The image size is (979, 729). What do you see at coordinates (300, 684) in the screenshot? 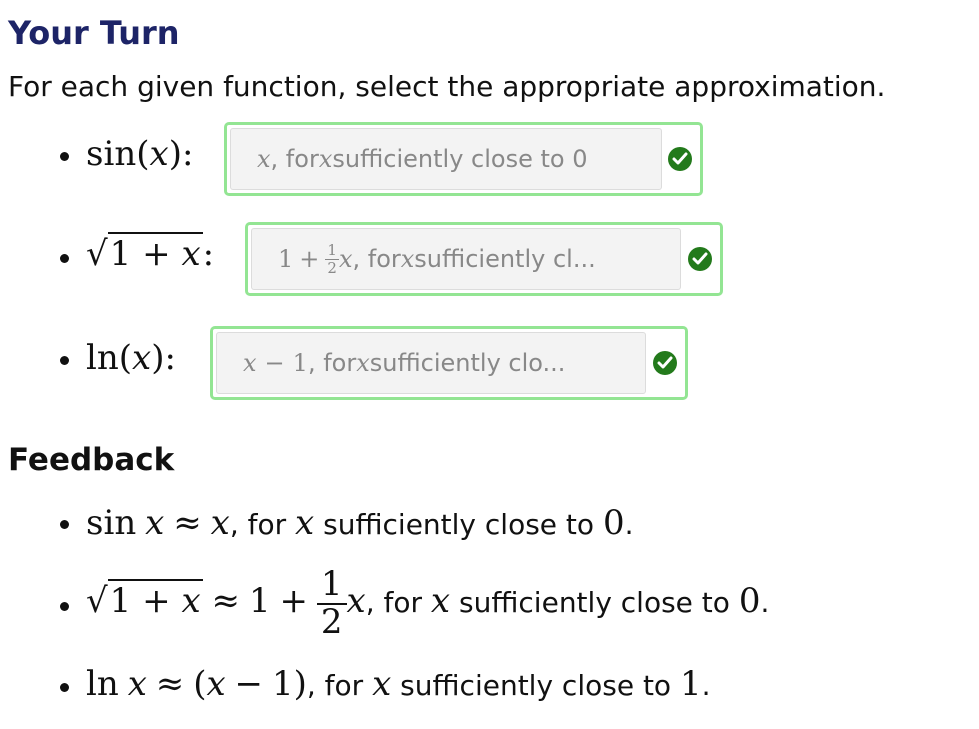
I see `close-paren: )` at bounding box center [300, 684].